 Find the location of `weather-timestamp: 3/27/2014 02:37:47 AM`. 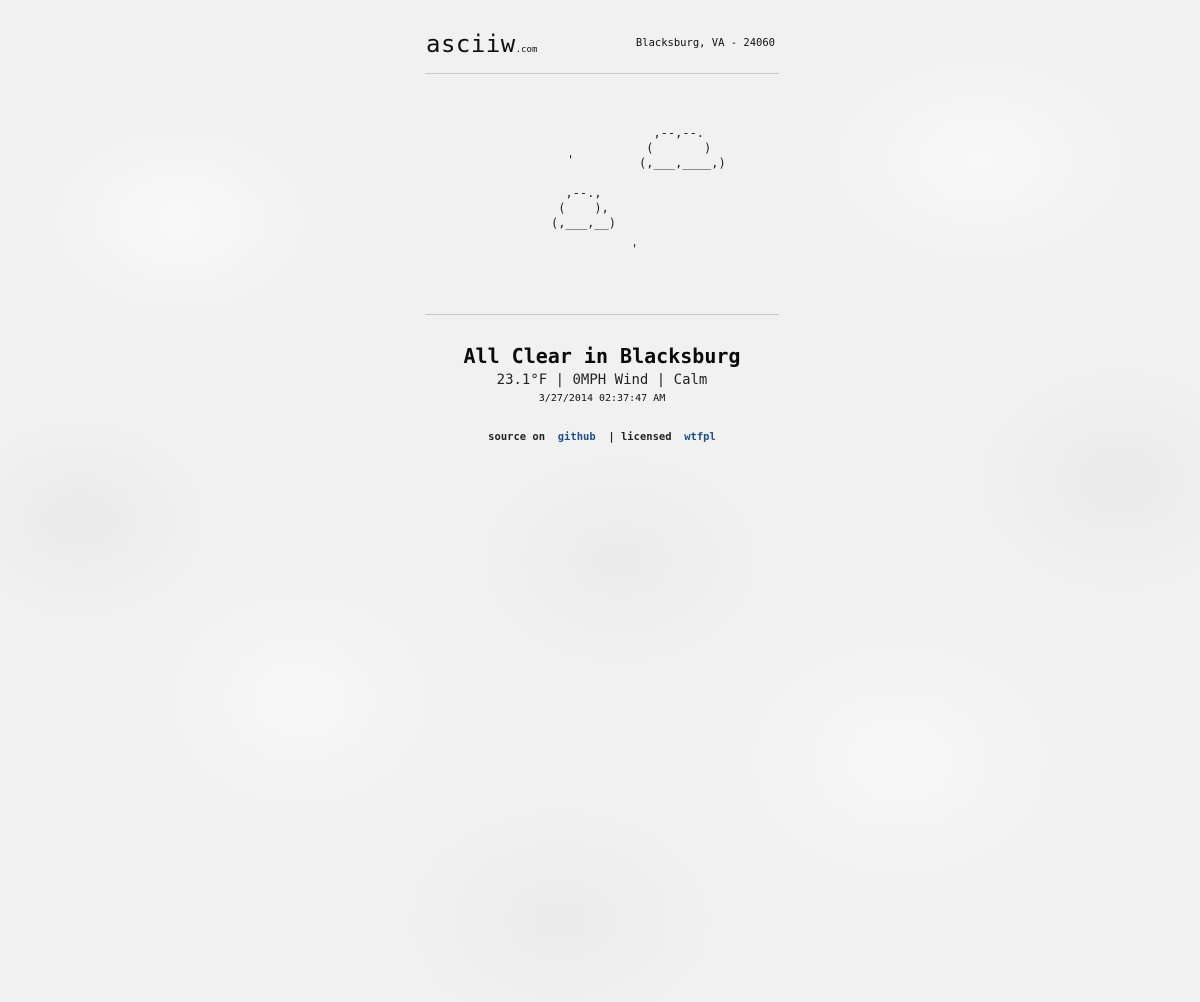

weather-timestamp: 3/27/2014 02:37:47 AM is located at coordinates (602, 398).